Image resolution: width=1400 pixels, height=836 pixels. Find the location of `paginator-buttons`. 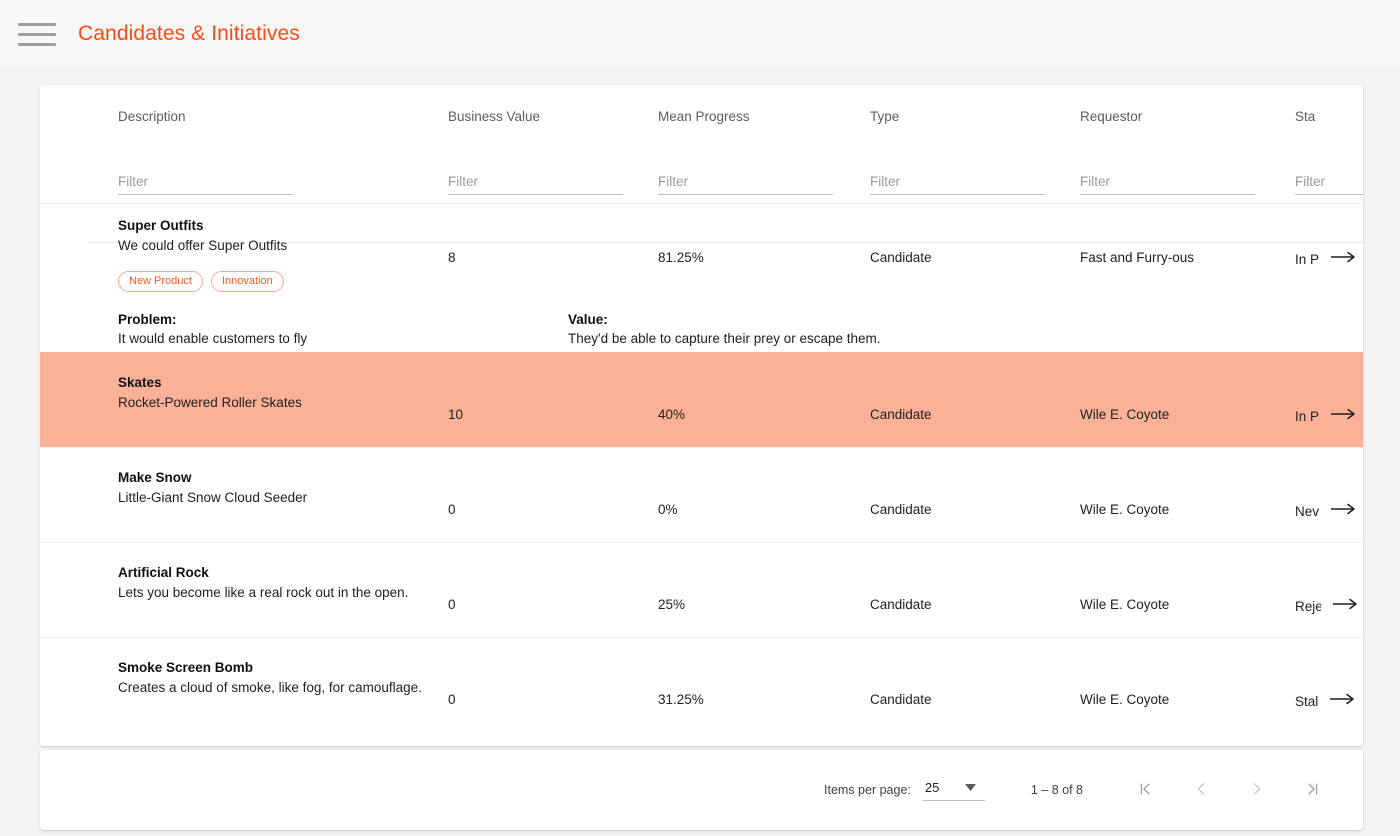

paginator-buttons is located at coordinates (1229, 790).